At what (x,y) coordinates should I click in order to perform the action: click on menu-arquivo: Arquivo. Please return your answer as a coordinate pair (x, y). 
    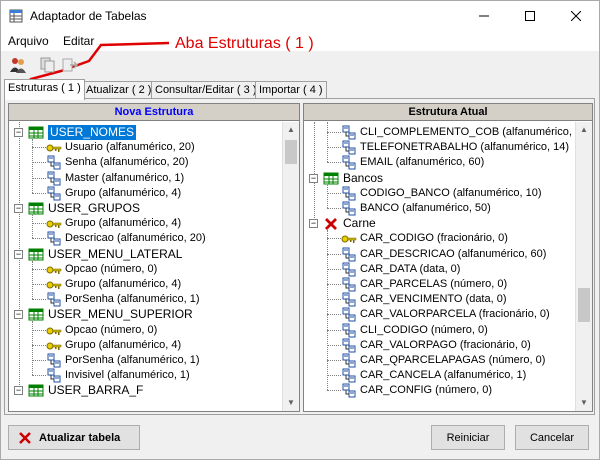
    Looking at the image, I should click on (28, 41).